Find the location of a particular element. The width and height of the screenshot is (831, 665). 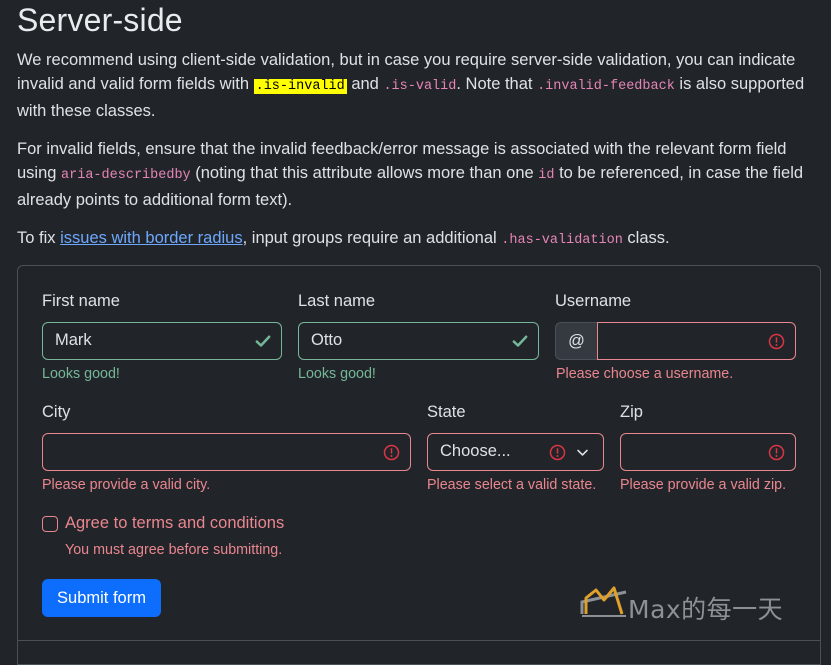

submit-button: Submit form is located at coordinates (101, 598).